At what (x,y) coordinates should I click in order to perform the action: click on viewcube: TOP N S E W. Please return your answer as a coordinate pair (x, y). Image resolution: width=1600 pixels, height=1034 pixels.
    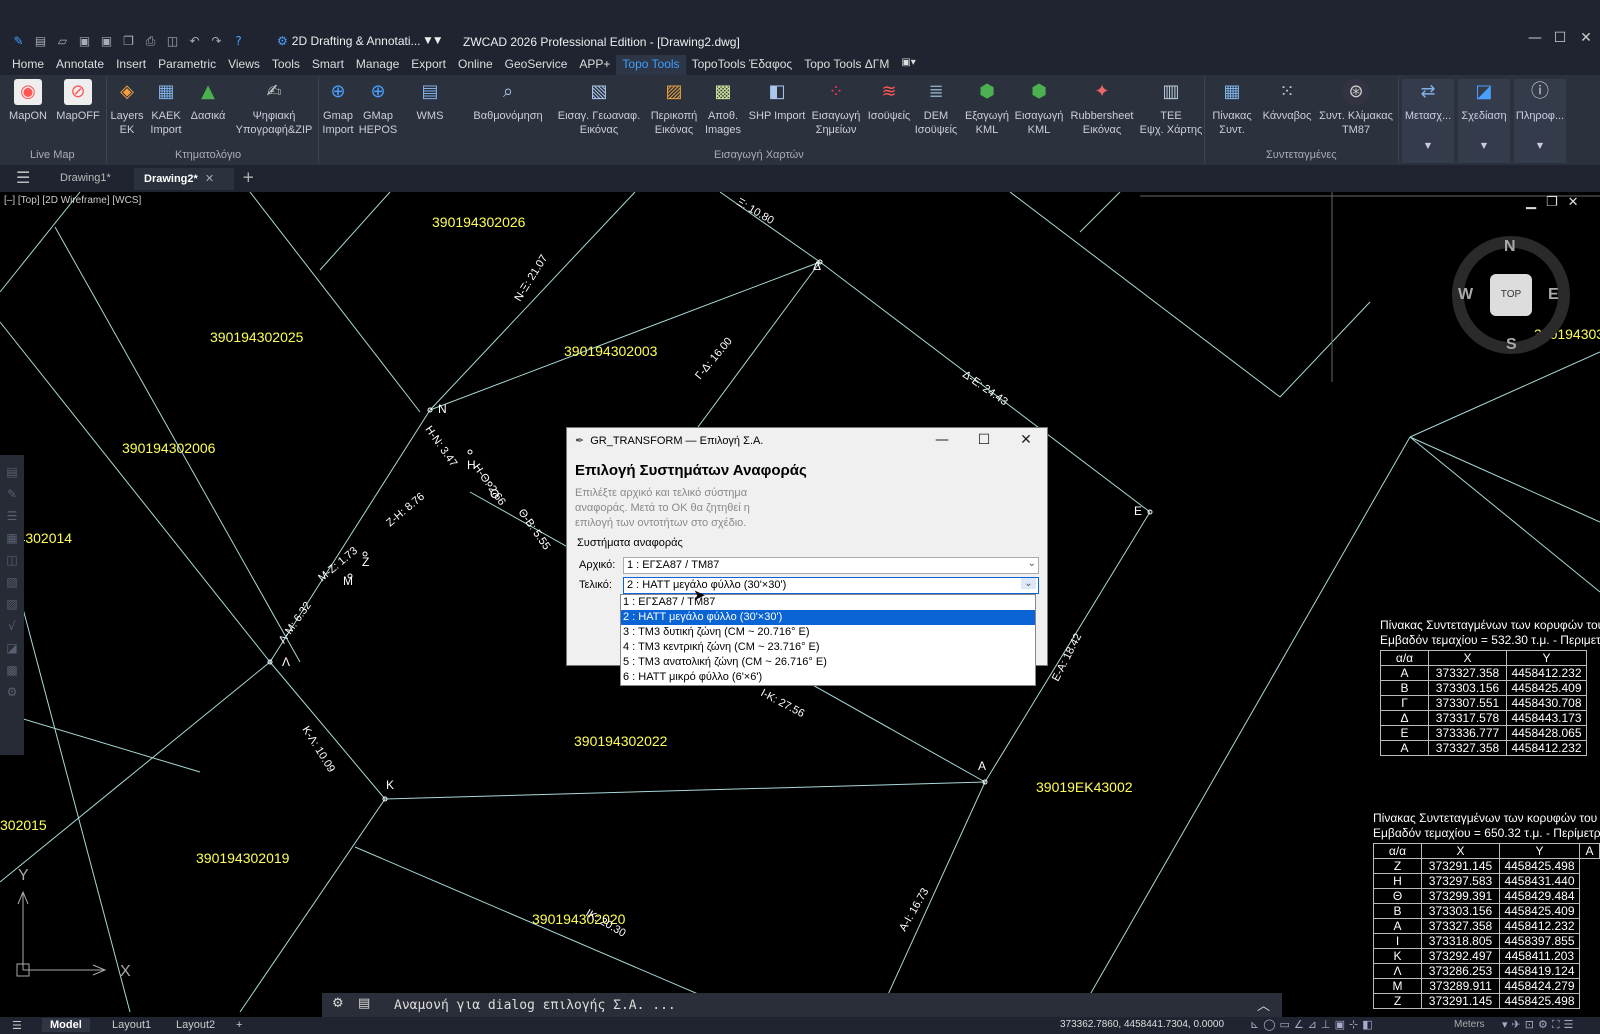
    Looking at the image, I should click on (1511, 295).